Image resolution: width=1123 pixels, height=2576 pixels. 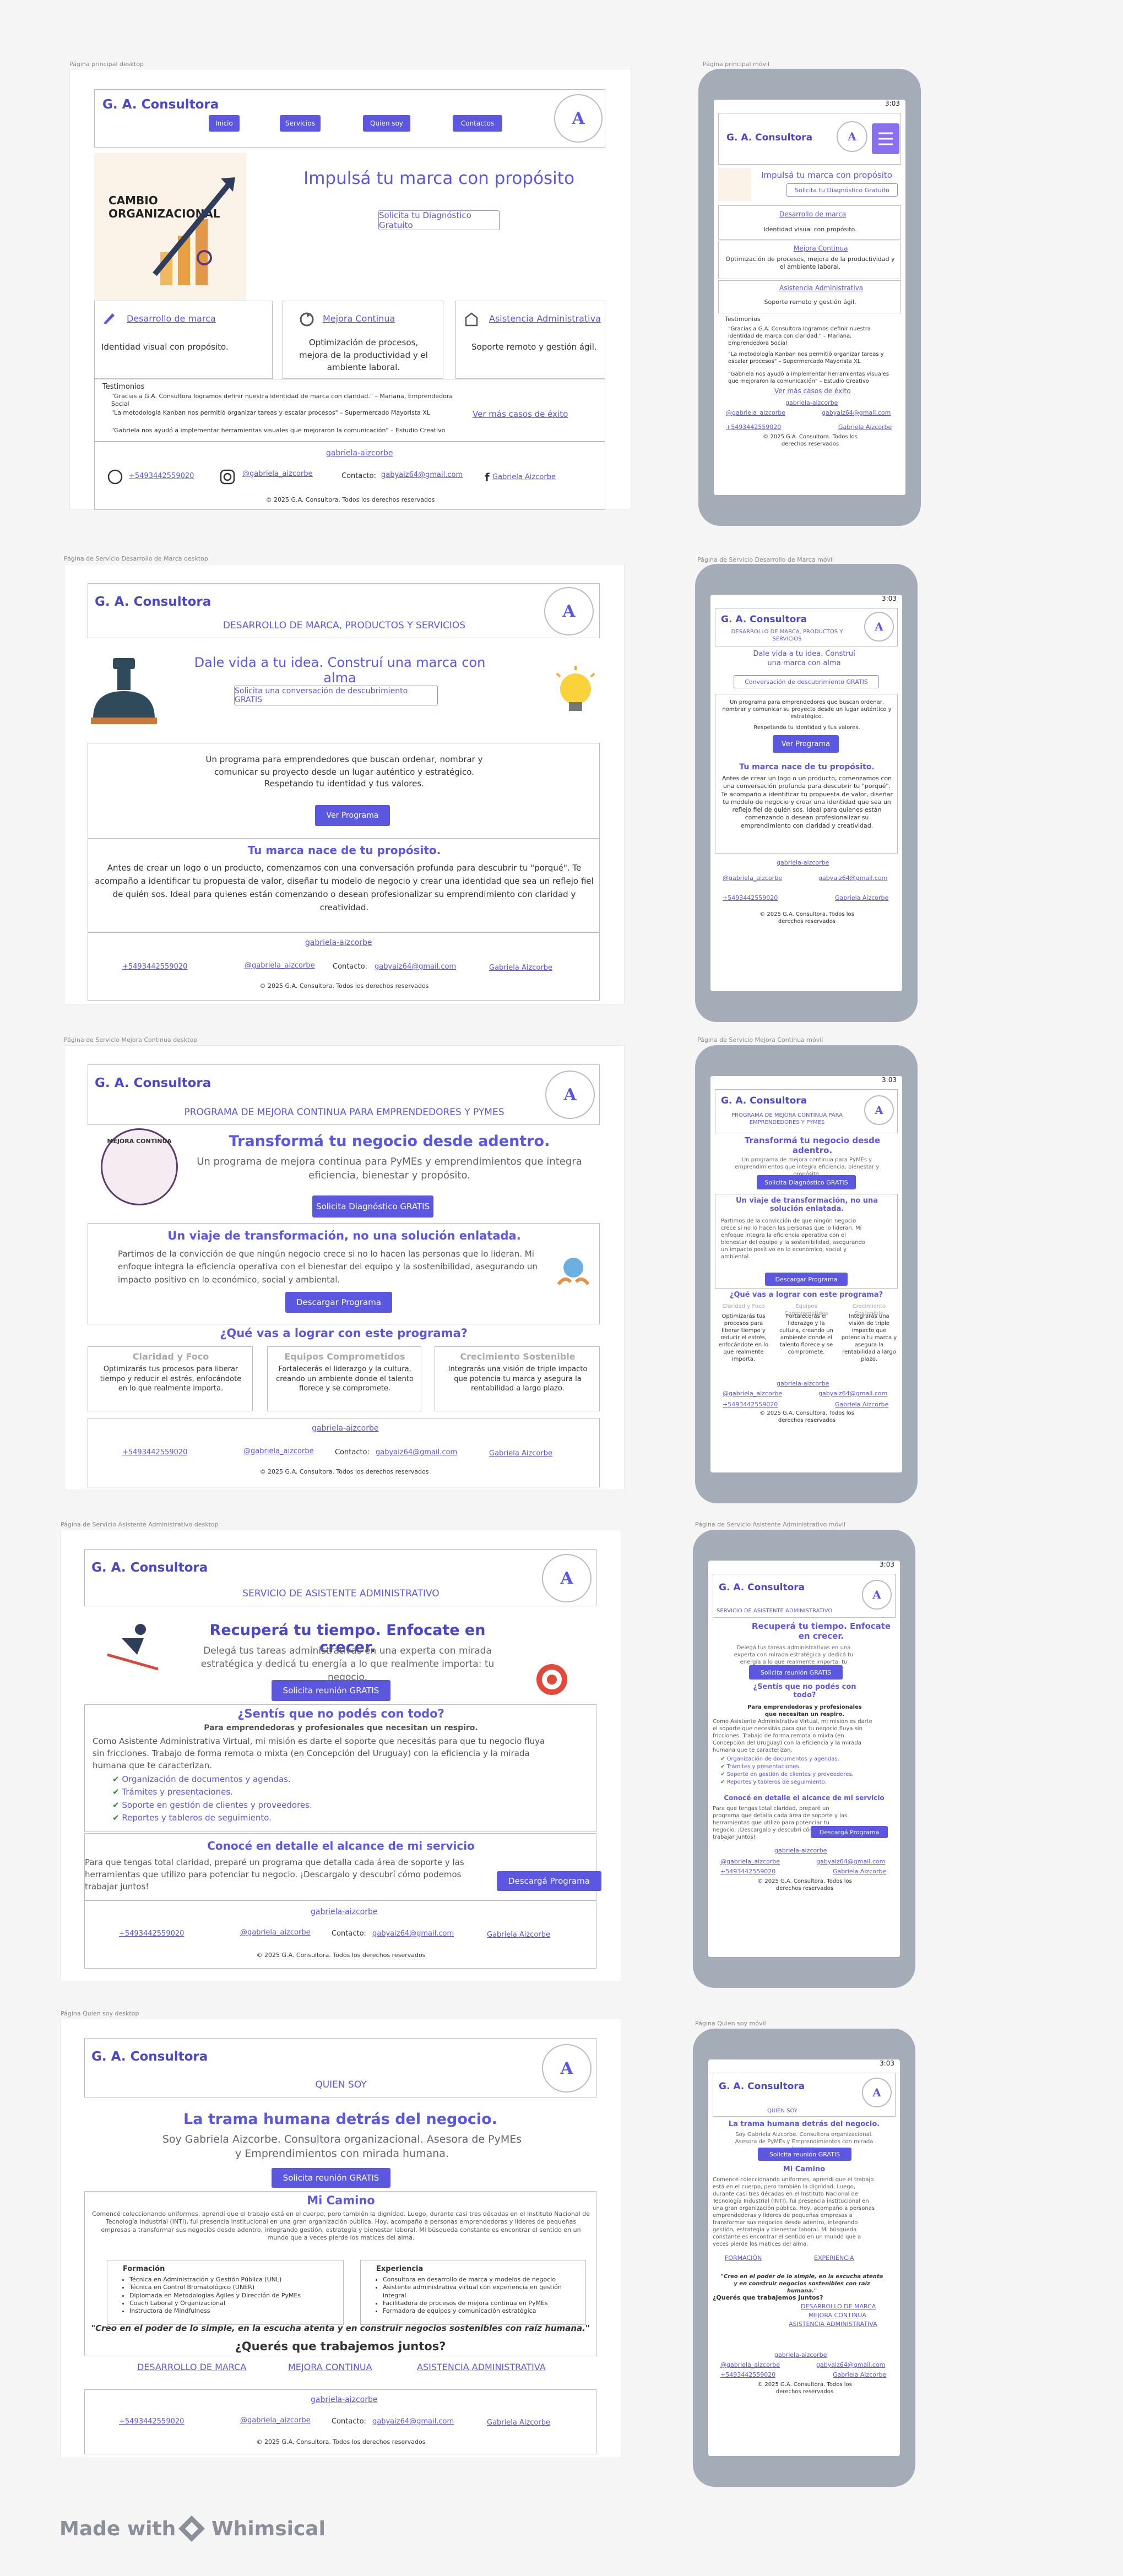 What do you see at coordinates (806, 681) in the screenshot?
I see `discovery-cta: Conversación de descubrimiento GRATIS` at bounding box center [806, 681].